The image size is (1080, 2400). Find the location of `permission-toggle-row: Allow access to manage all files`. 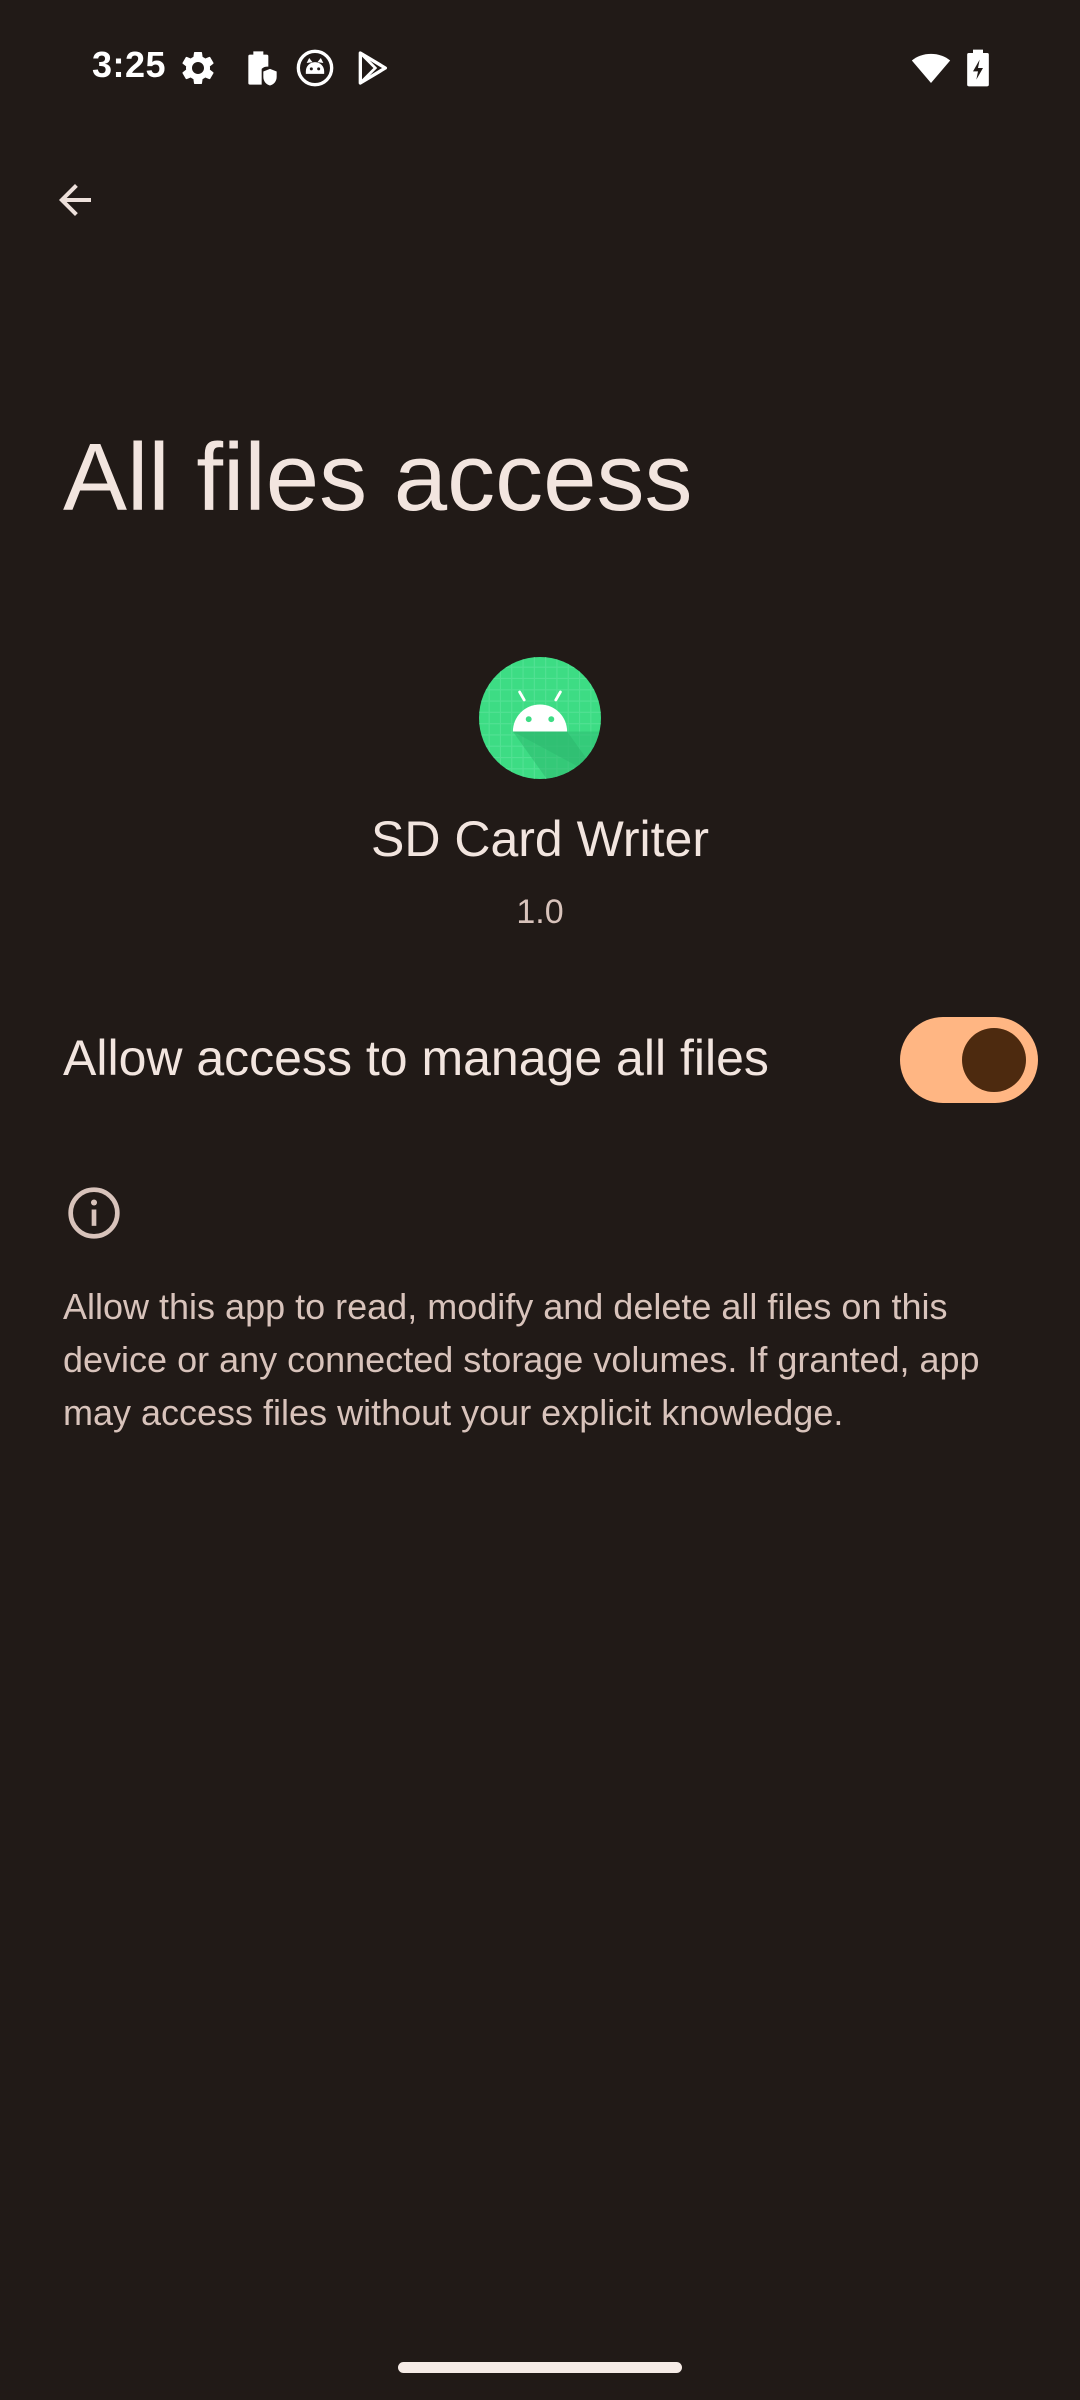

permission-toggle-row: Allow access to manage all files is located at coordinates (540, 1060).